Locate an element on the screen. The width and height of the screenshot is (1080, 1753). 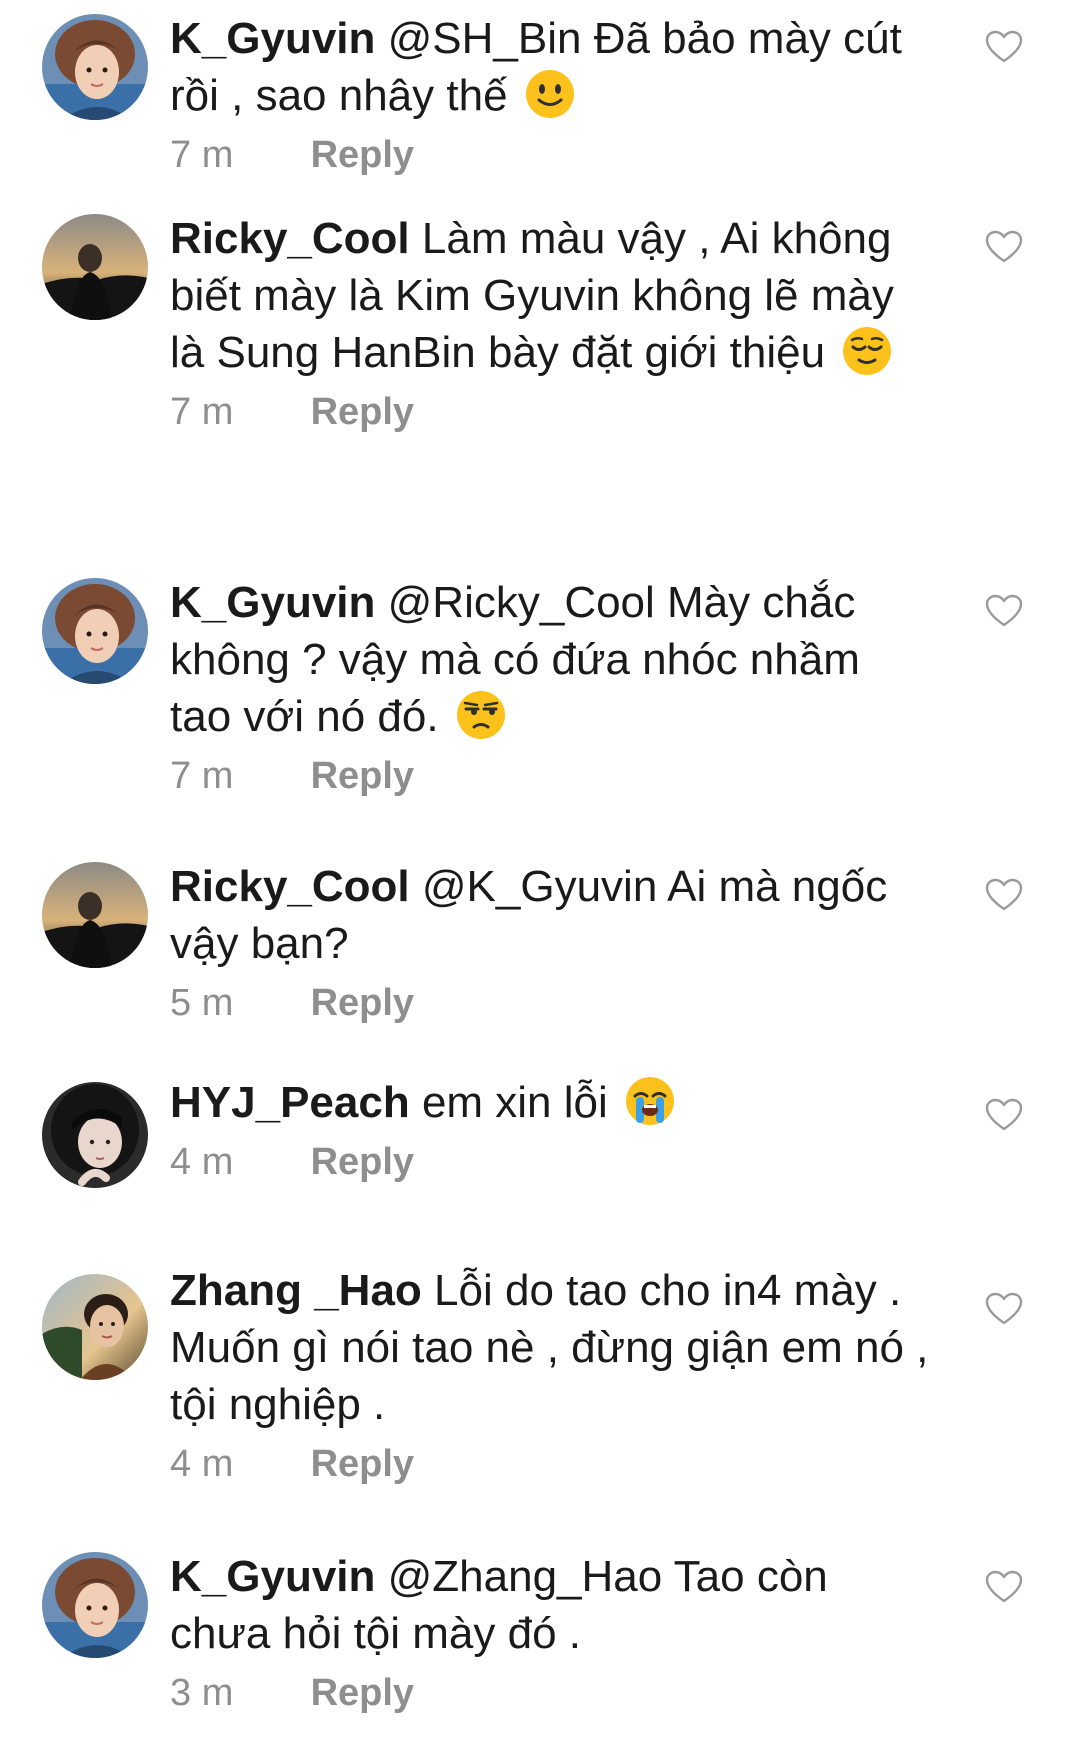
relieved-face-icon is located at coordinates (867, 351).